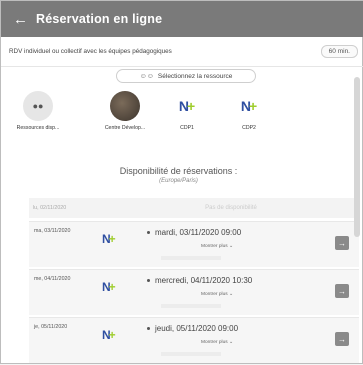  Describe the element at coordinates (146, 76) in the screenshot. I see `users-icon: ☺☺` at that location.